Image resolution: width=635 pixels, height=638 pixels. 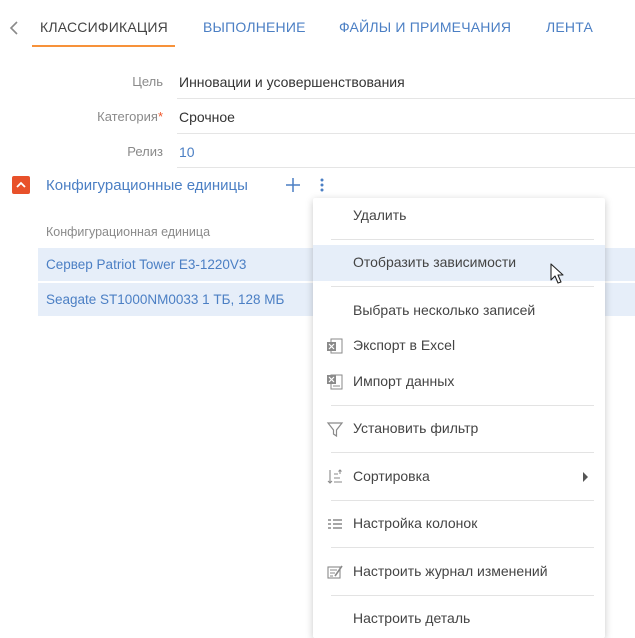 What do you see at coordinates (128, 232) in the screenshot?
I see `column-header: Конфигурационная единица` at bounding box center [128, 232].